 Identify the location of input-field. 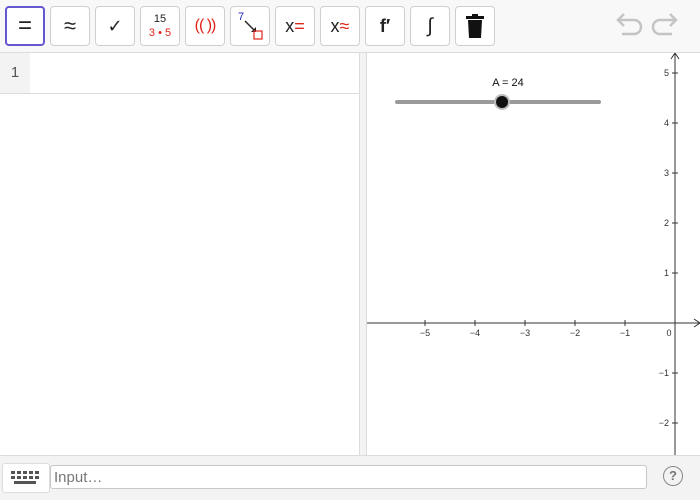
(348, 477).